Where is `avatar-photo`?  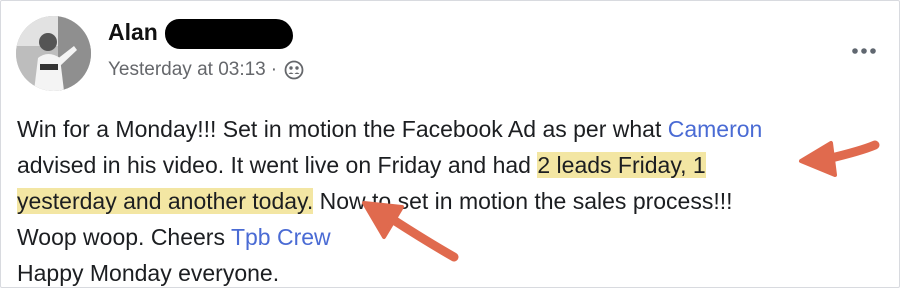 avatar-photo is located at coordinates (53, 53).